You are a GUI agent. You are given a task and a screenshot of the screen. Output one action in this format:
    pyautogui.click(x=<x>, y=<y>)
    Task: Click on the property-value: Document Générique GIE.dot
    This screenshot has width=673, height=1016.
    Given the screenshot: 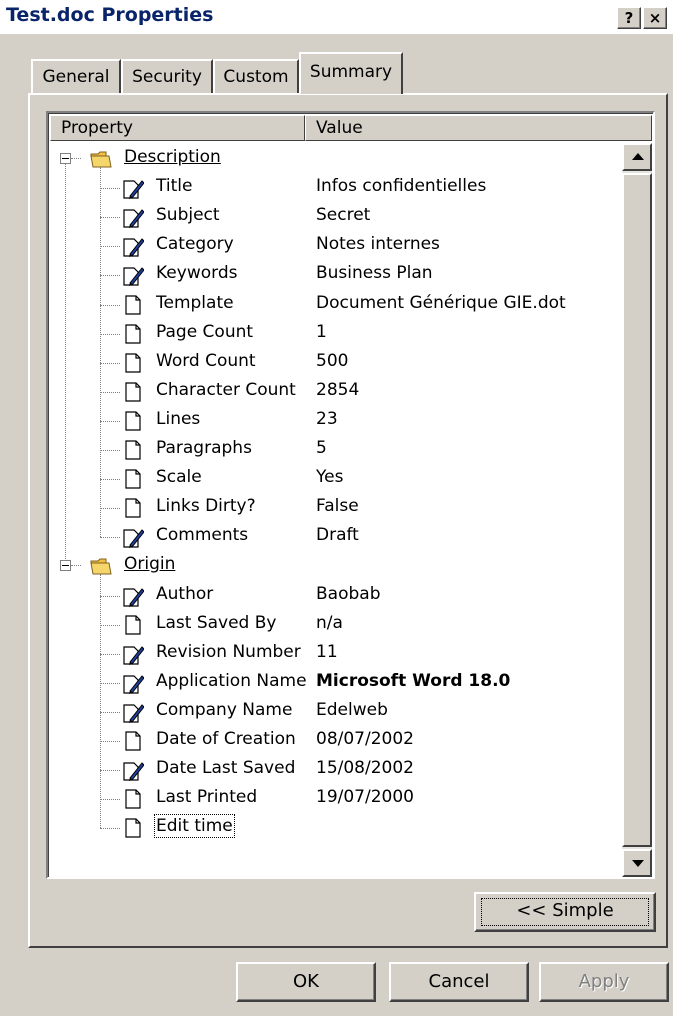 What is the action you would take?
    pyautogui.click(x=441, y=302)
    